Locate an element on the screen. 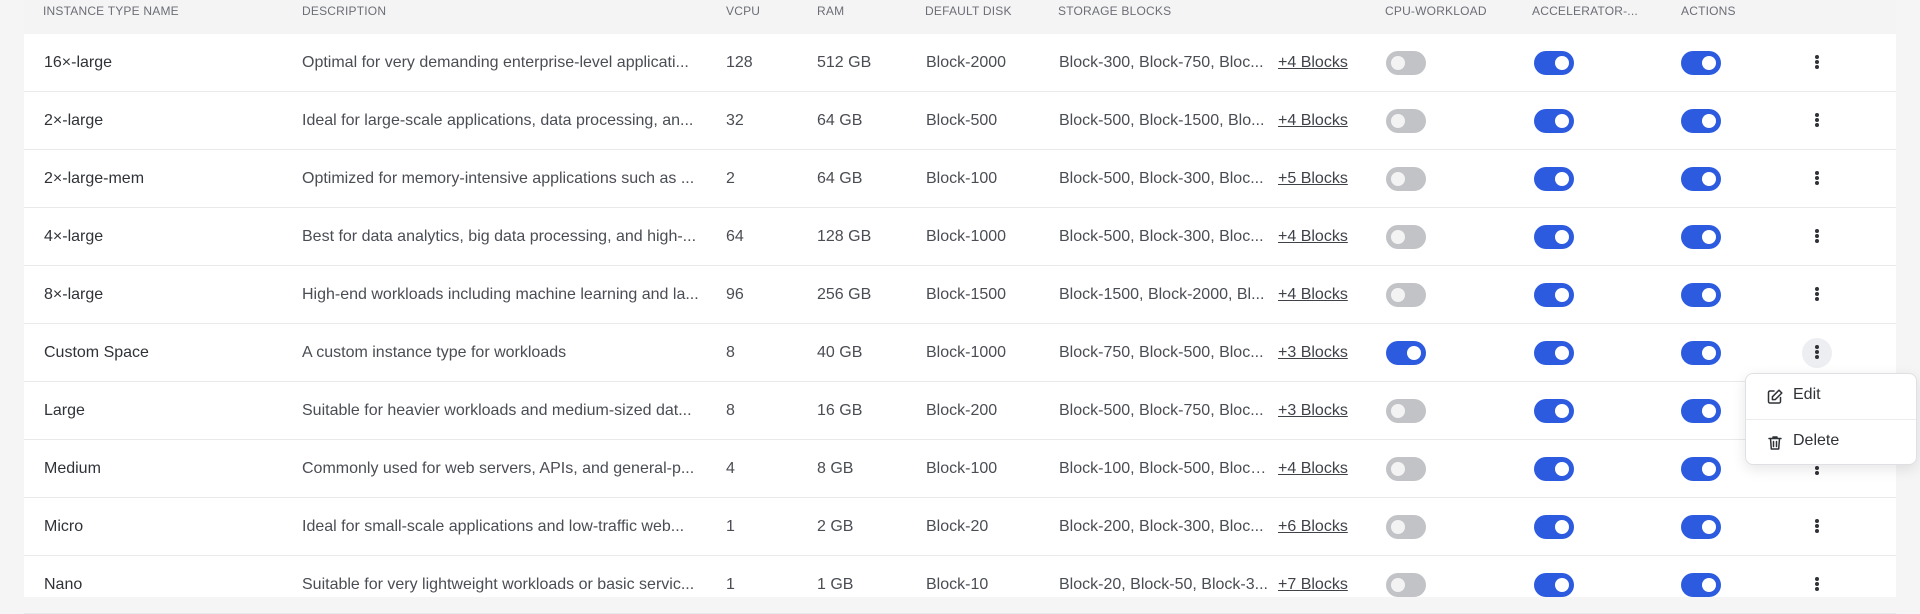  header-instance-type-name: INSTANCE TYPE NAME is located at coordinates (111, 11).